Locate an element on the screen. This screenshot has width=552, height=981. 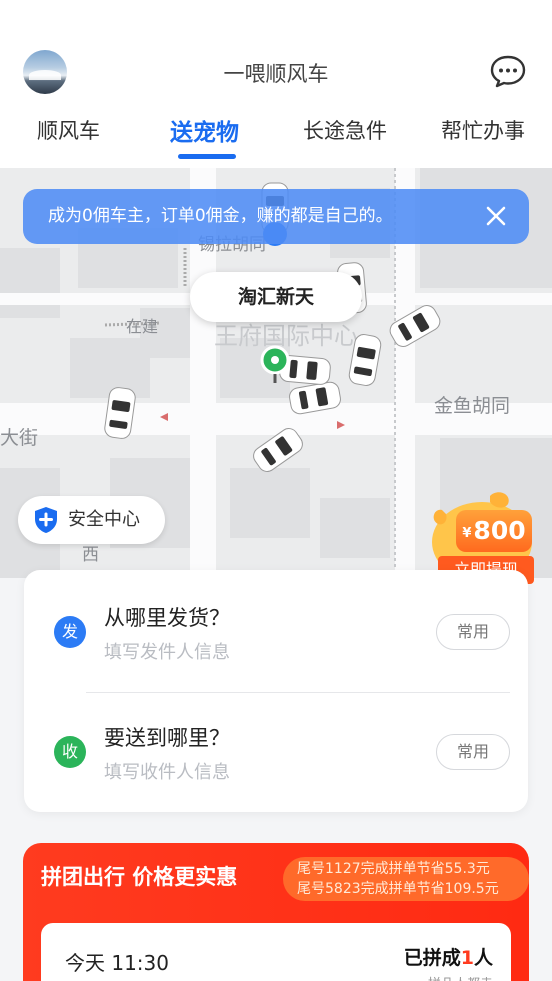
tab-errands: 帮忙办事 is located at coordinates (483, 130).